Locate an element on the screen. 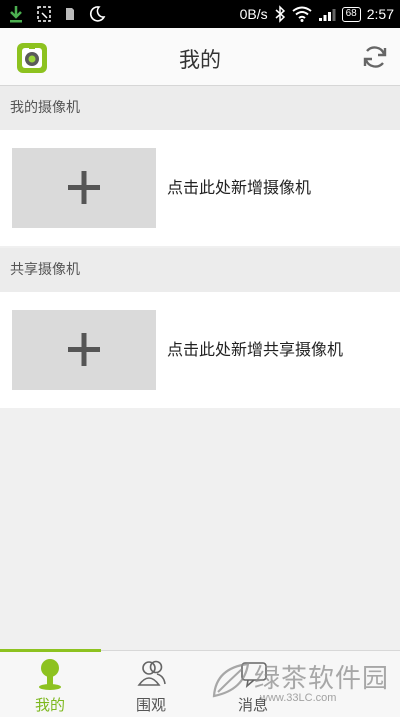 This screenshot has width=400, height=717. watermark-text: 绿茶软件园 is located at coordinates (322, 679).